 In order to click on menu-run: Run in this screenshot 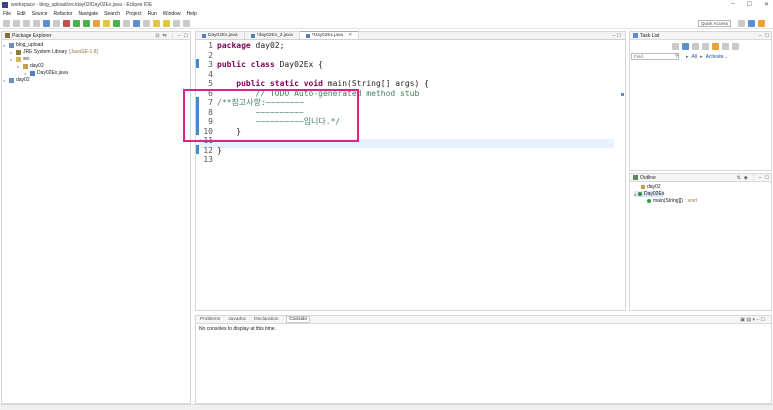, I will do `click(152, 14)`.